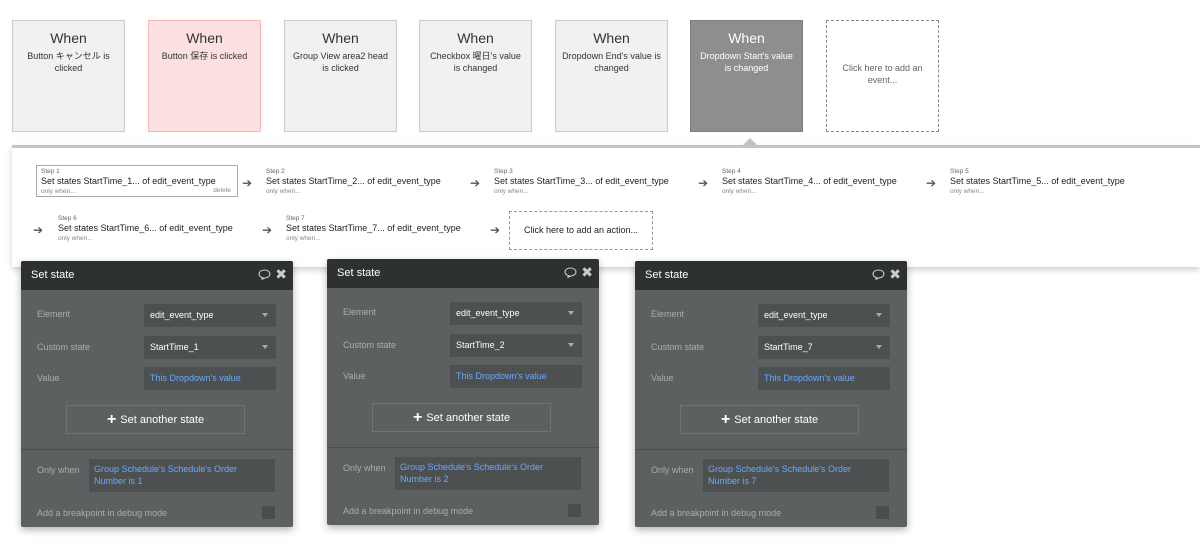  What do you see at coordinates (174, 347) in the screenshot?
I see `custom-state-value: StartTime_1` at bounding box center [174, 347].